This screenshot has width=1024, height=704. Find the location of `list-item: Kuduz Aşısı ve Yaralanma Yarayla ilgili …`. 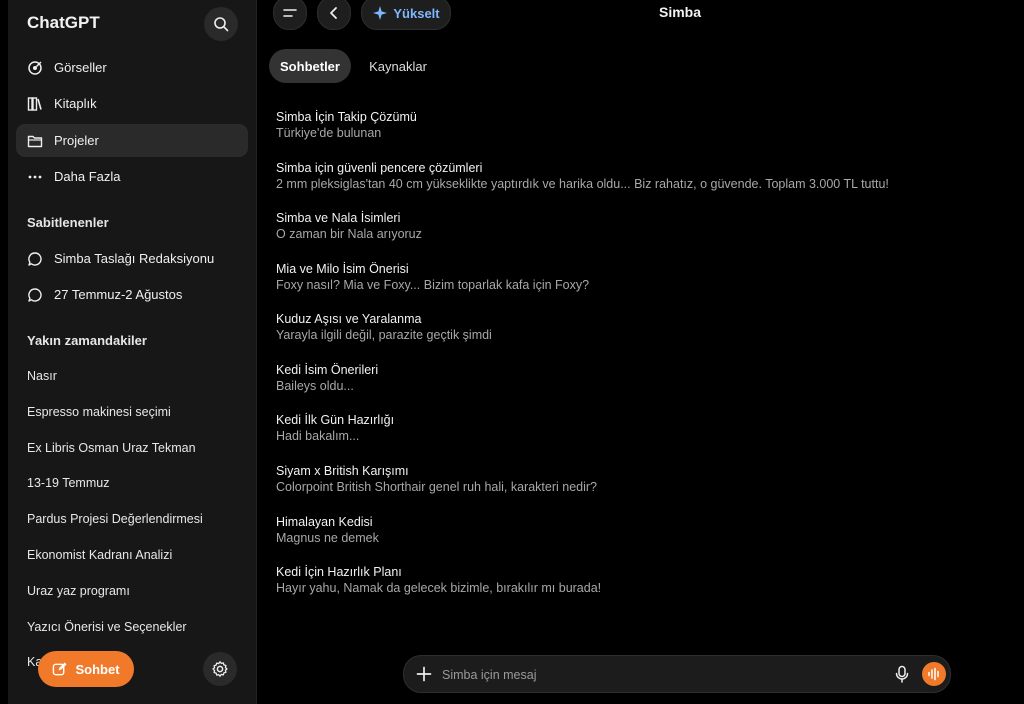

list-item: Kuduz Aşısı ve Yaralanma Yarayla ilgili … is located at coordinates (626, 327).